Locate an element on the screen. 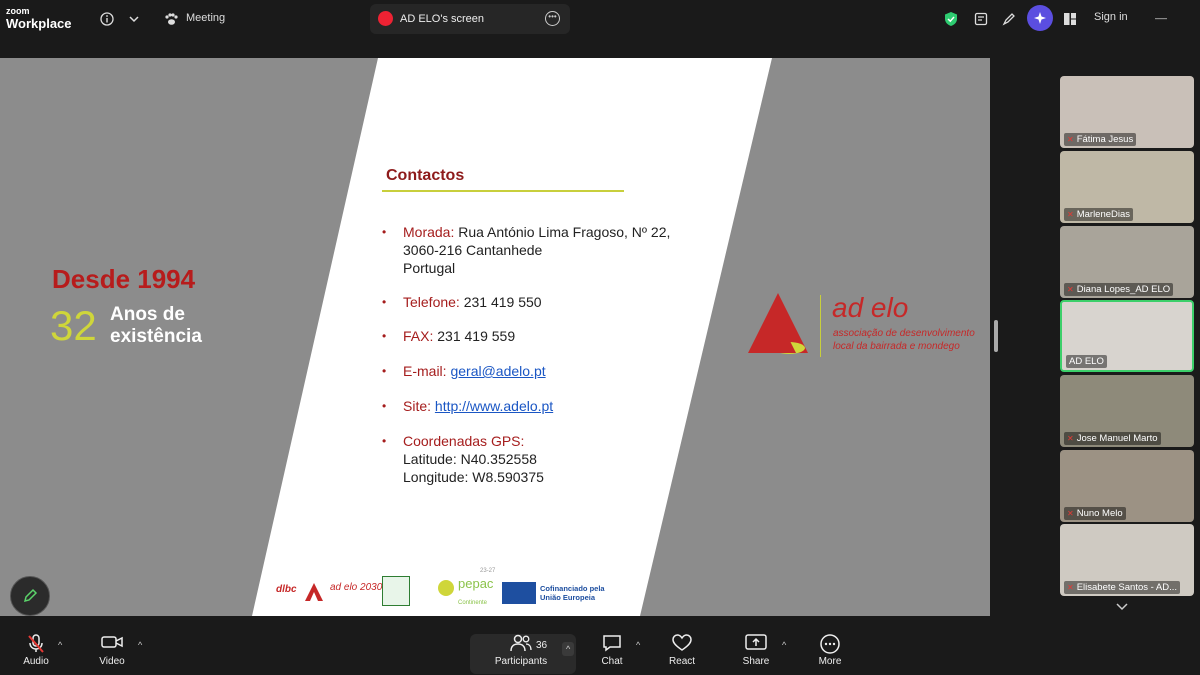 The height and width of the screenshot is (675, 1200). react-button: React is located at coordinates (682, 650).